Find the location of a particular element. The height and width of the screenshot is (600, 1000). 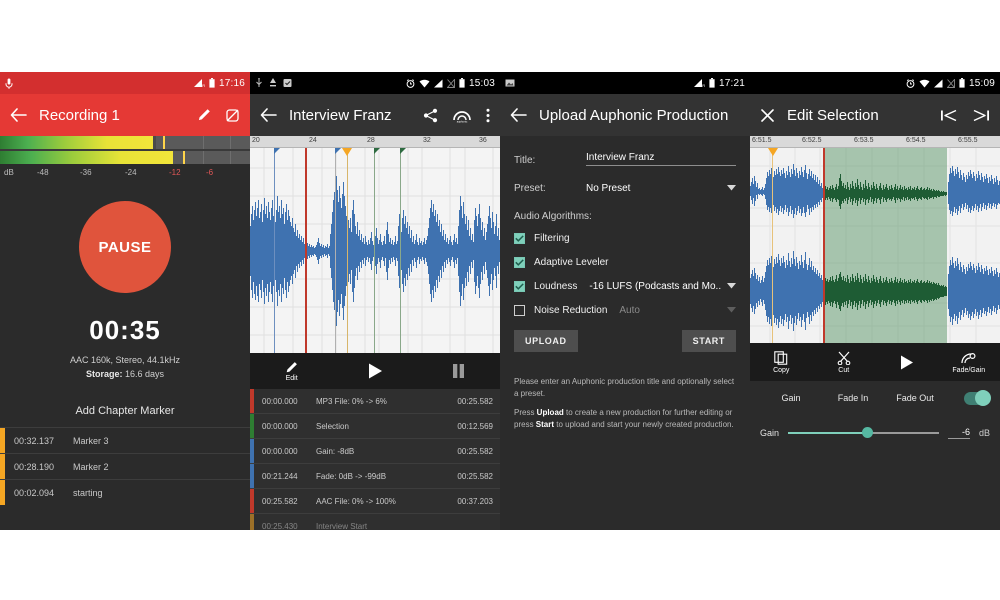

waveform-svg is located at coordinates (375, 250).